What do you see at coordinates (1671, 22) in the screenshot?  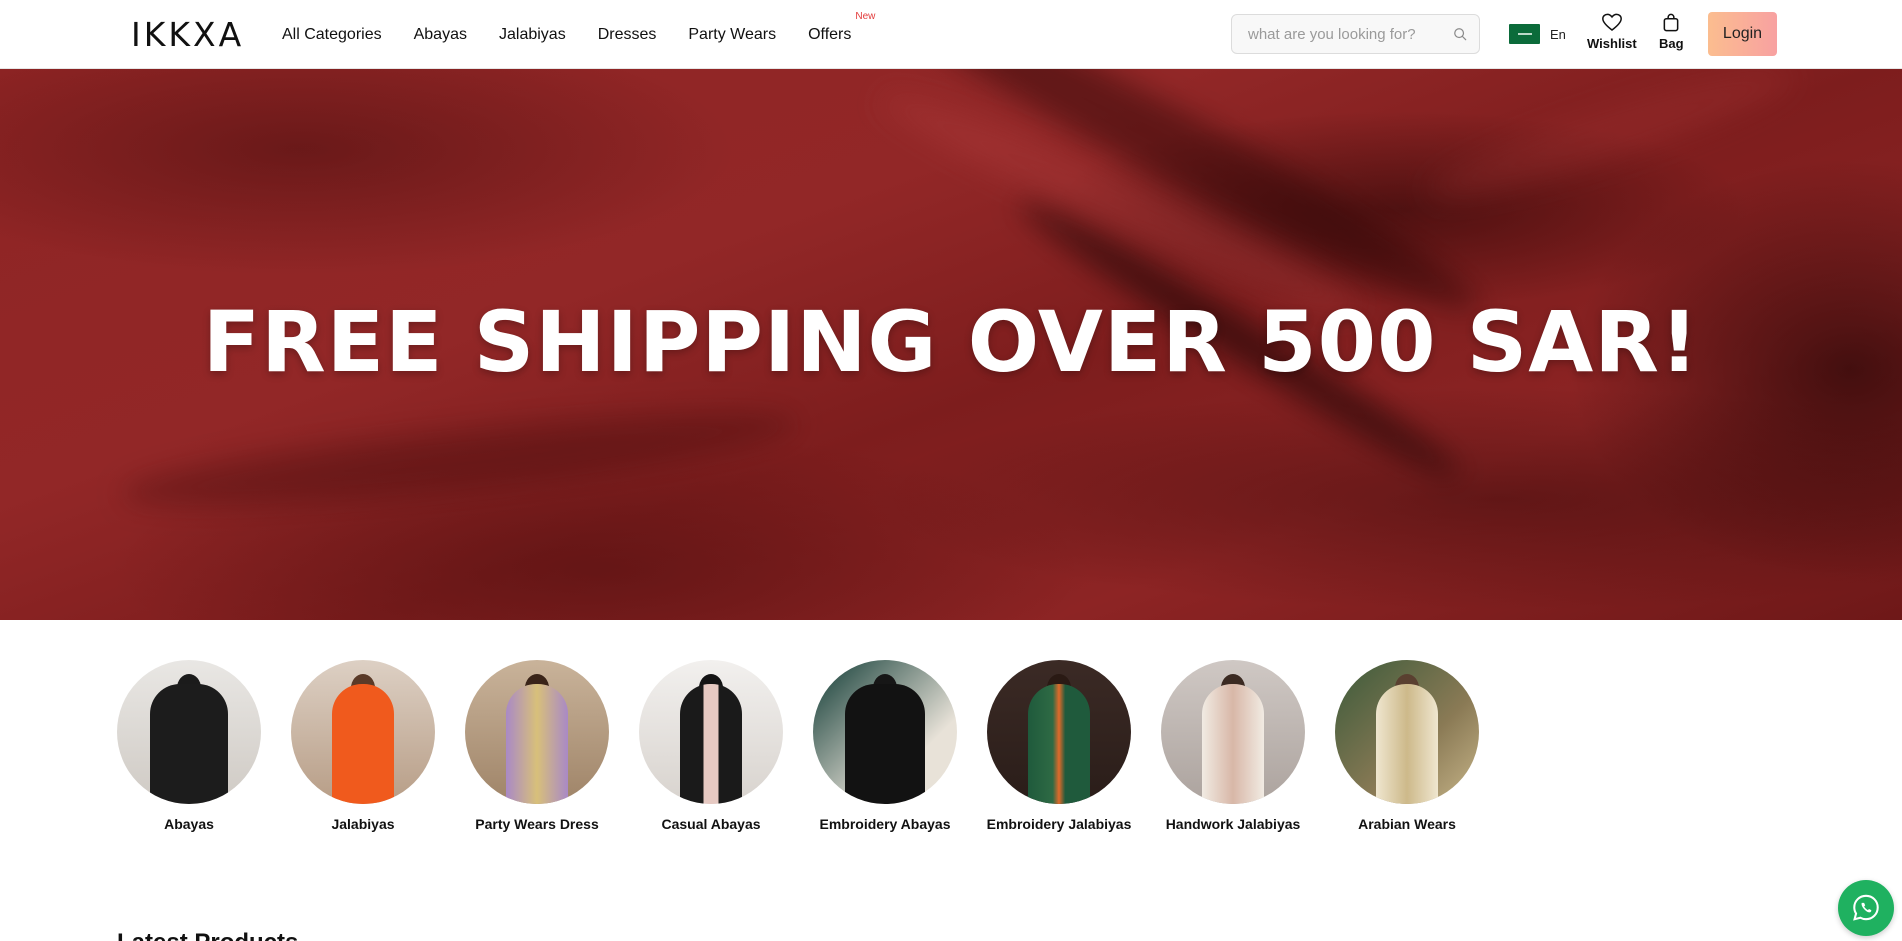 I see `shopping-bag-icon` at bounding box center [1671, 22].